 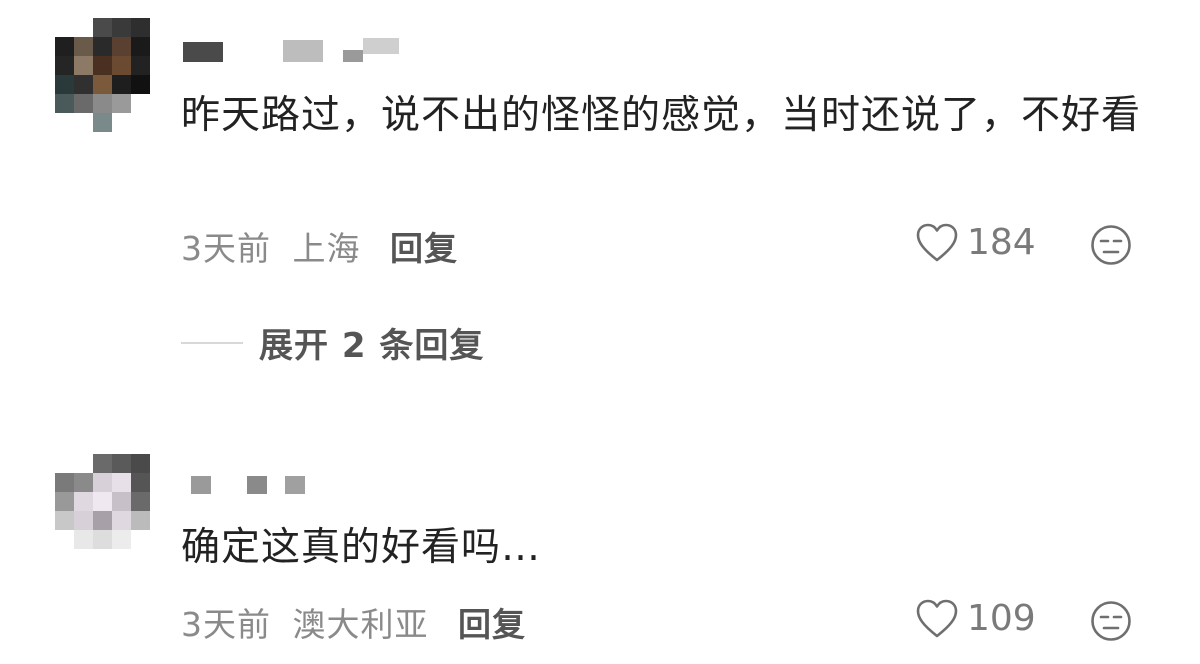 I want to click on expand-replies-button: 展开 2 条回复, so click(x=332, y=342).